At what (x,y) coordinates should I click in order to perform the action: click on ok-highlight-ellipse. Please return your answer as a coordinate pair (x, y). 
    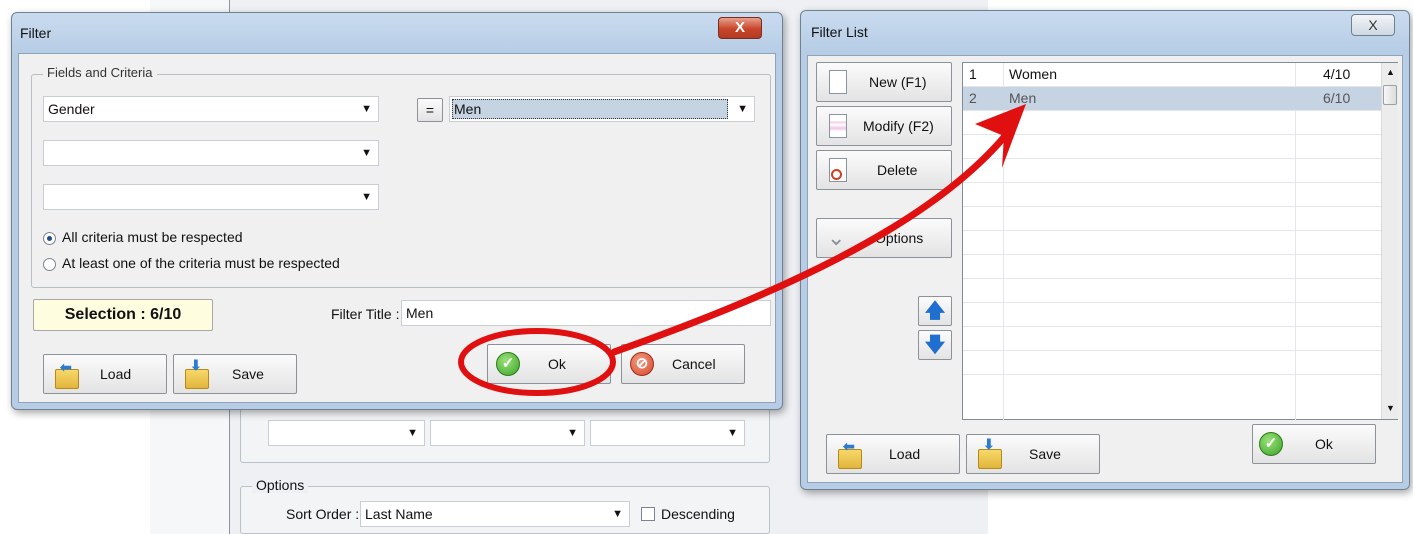
    Looking at the image, I should click on (537, 362).